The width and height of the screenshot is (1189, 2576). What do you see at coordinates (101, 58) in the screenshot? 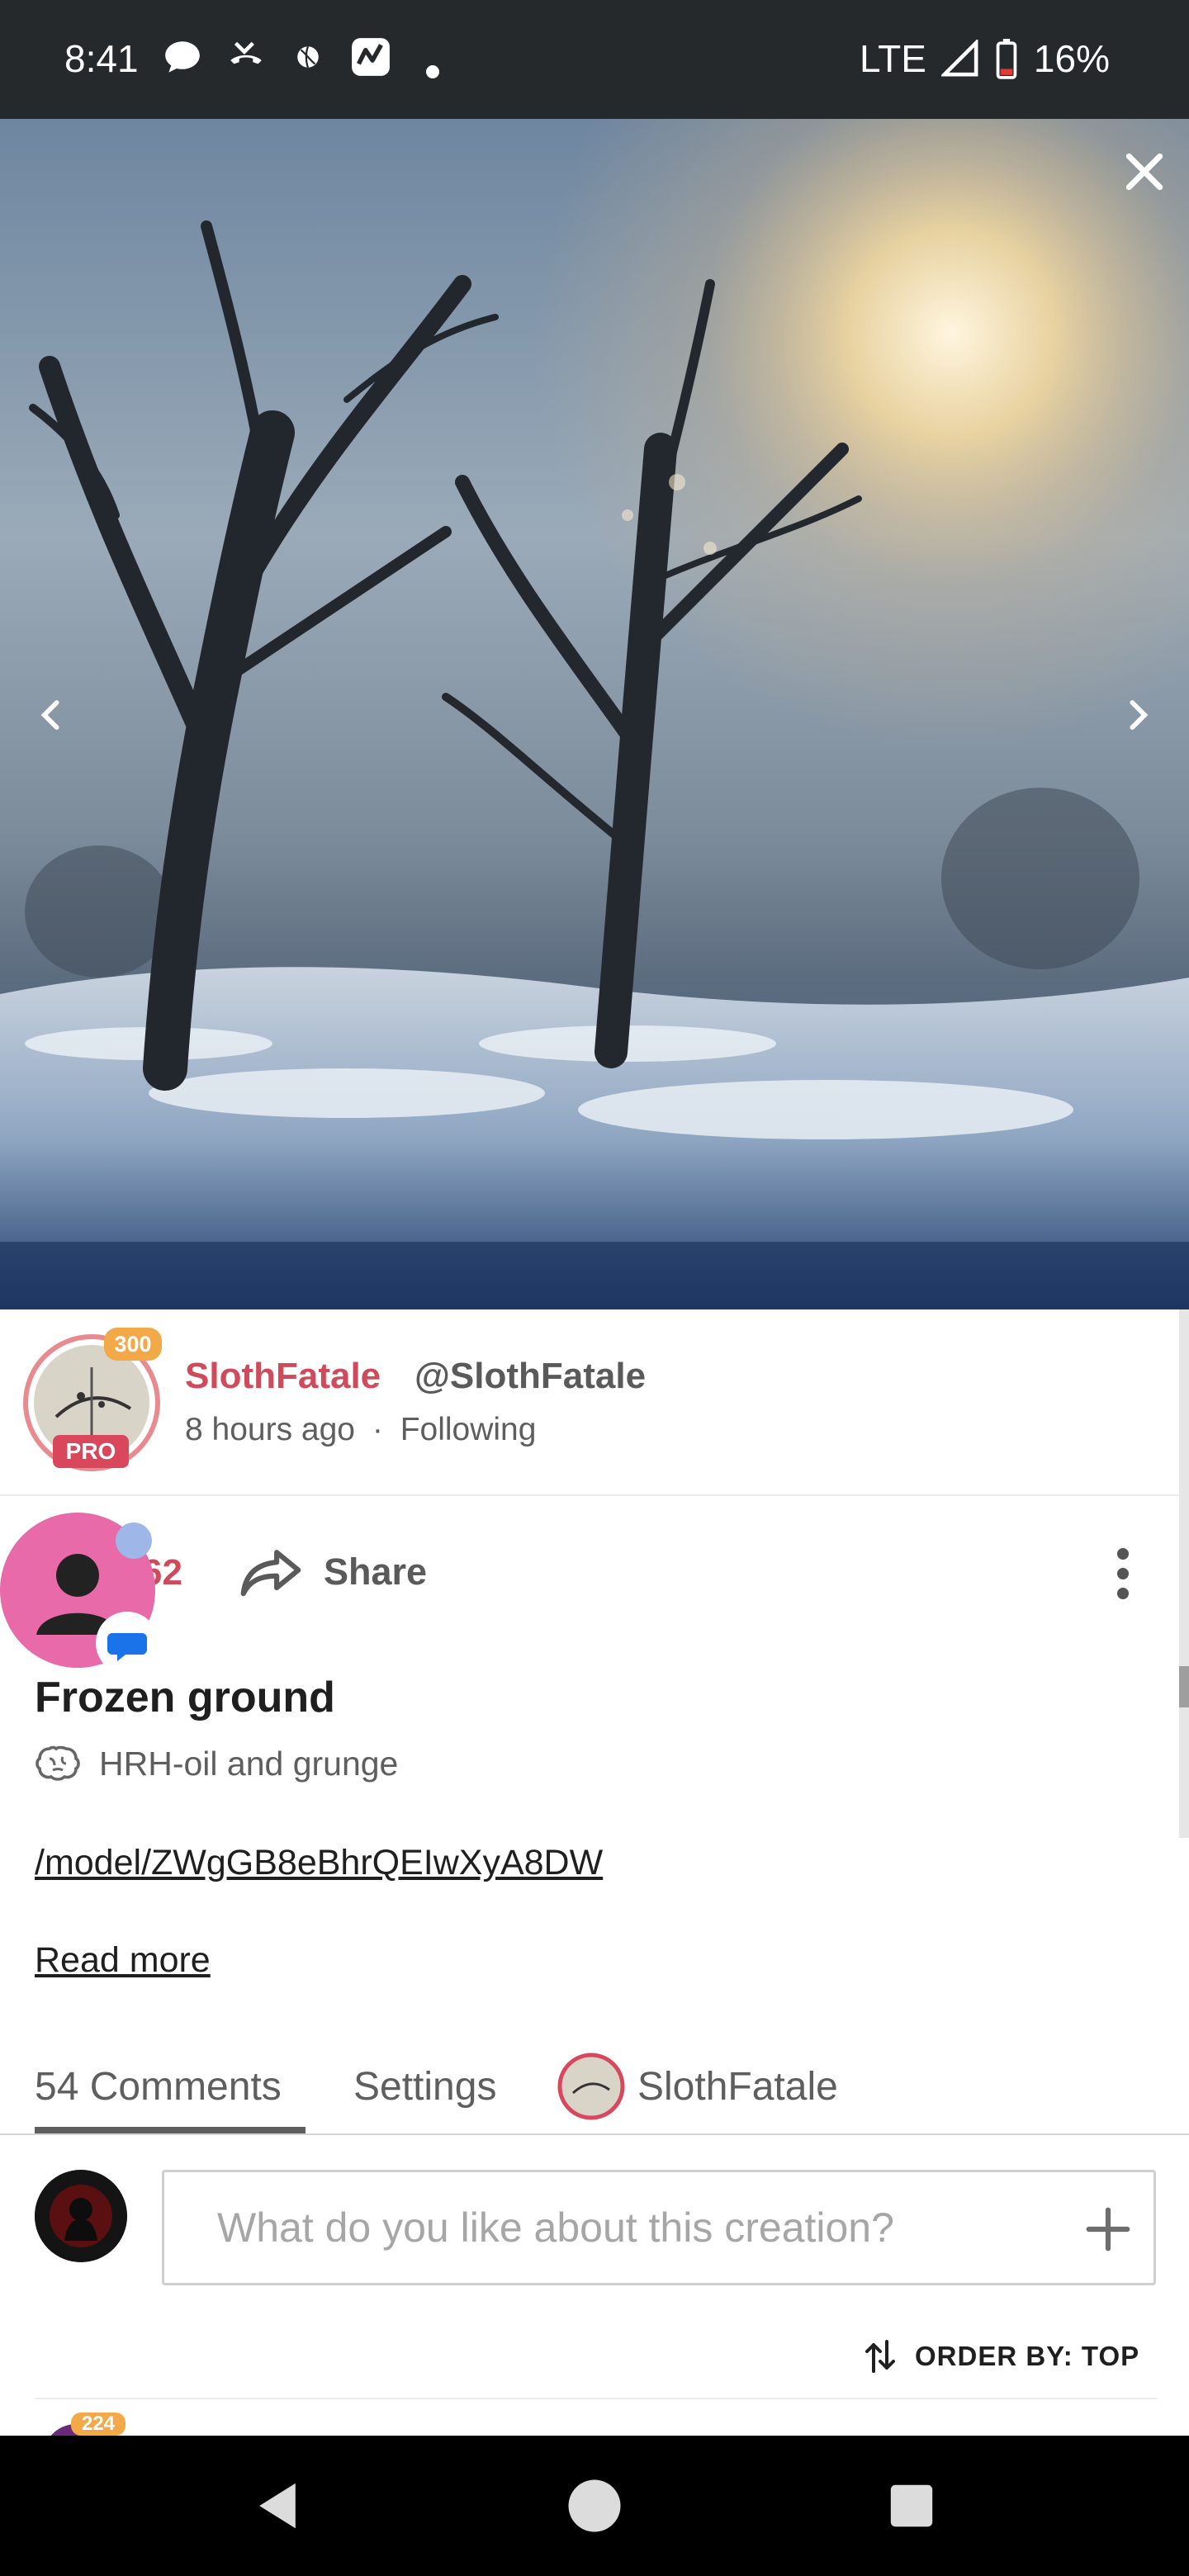
I see `status-time: 8:41` at bounding box center [101, 58].